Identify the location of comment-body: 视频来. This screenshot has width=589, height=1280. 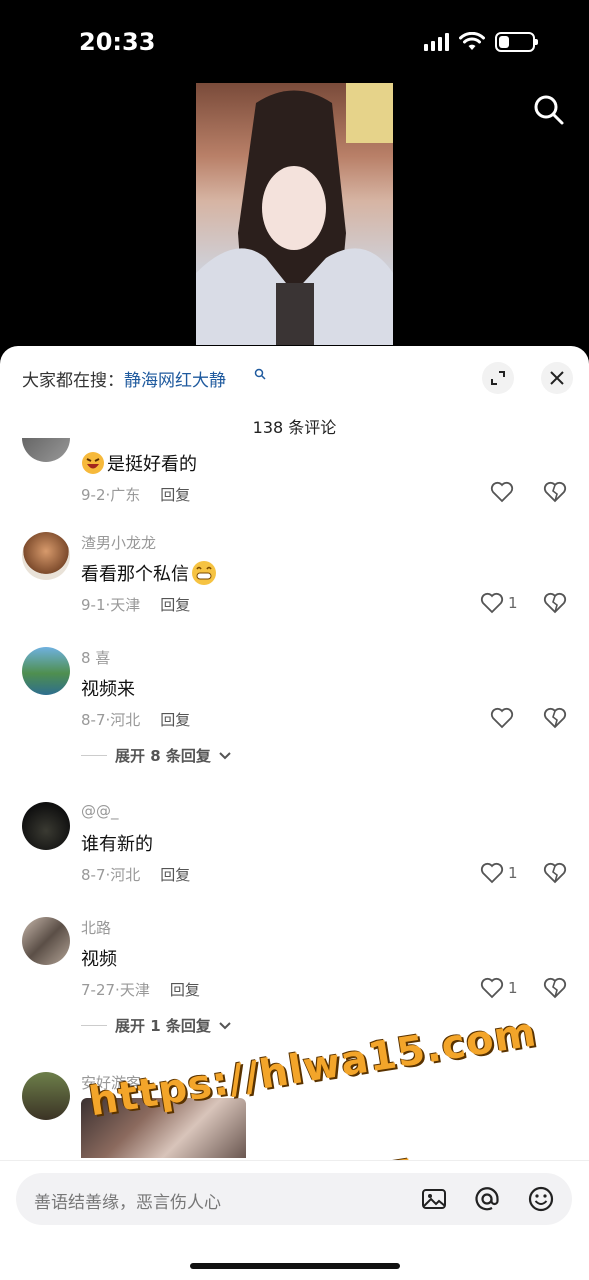
(108, 689).